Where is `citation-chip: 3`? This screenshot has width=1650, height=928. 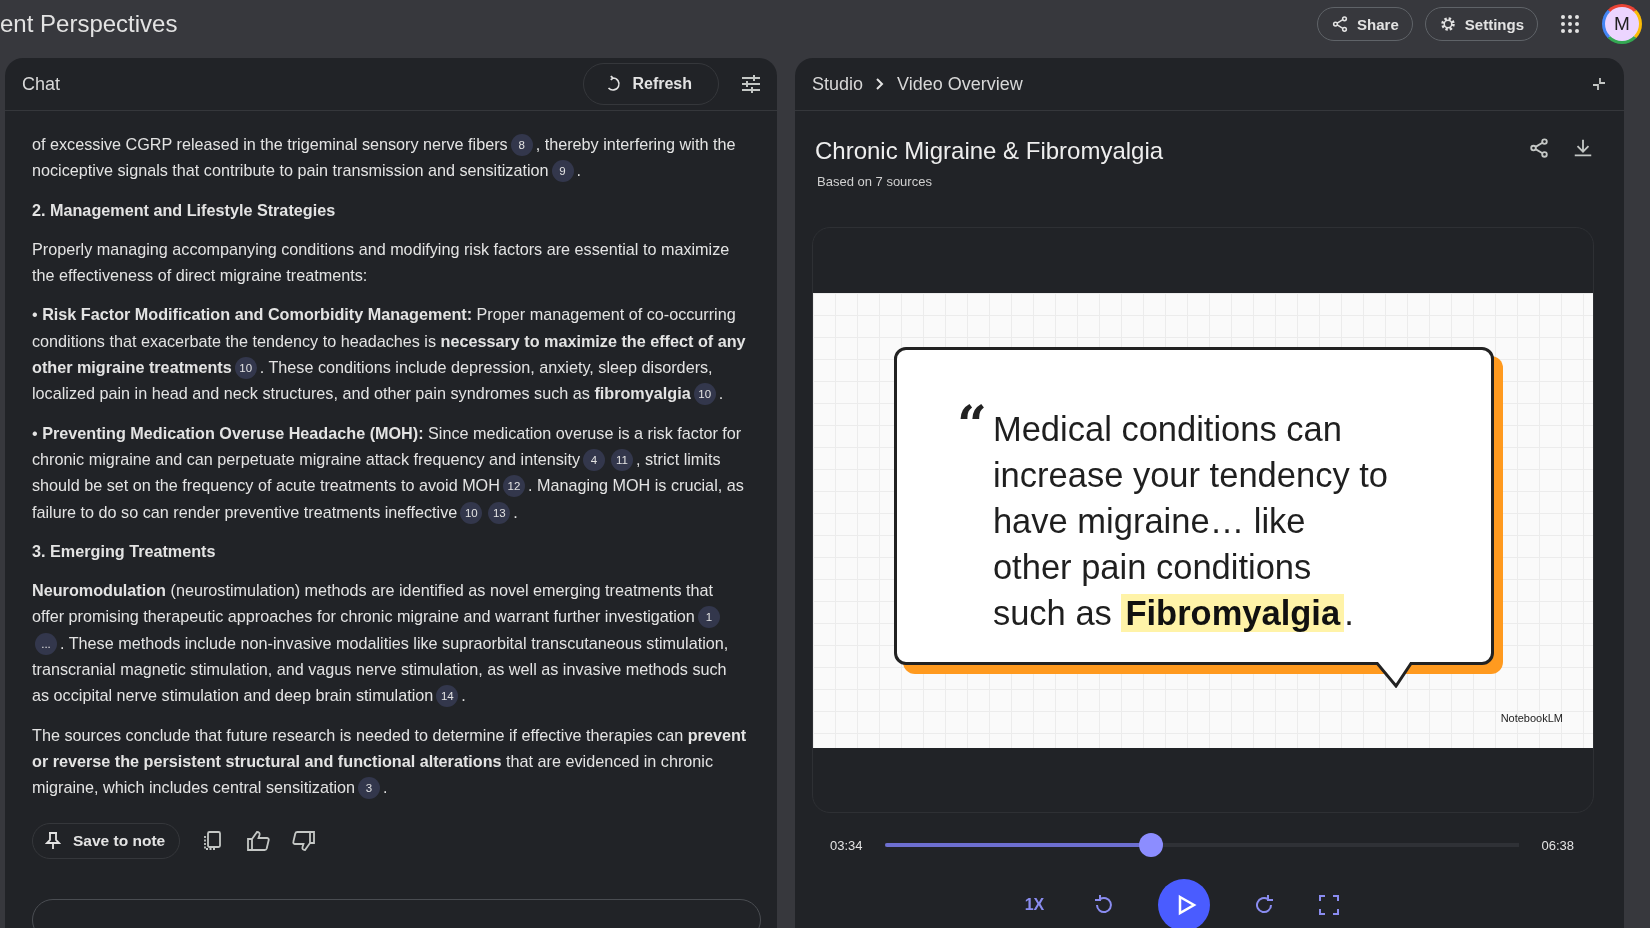 citation-chip: 3 is located at coordinates (369, 788).